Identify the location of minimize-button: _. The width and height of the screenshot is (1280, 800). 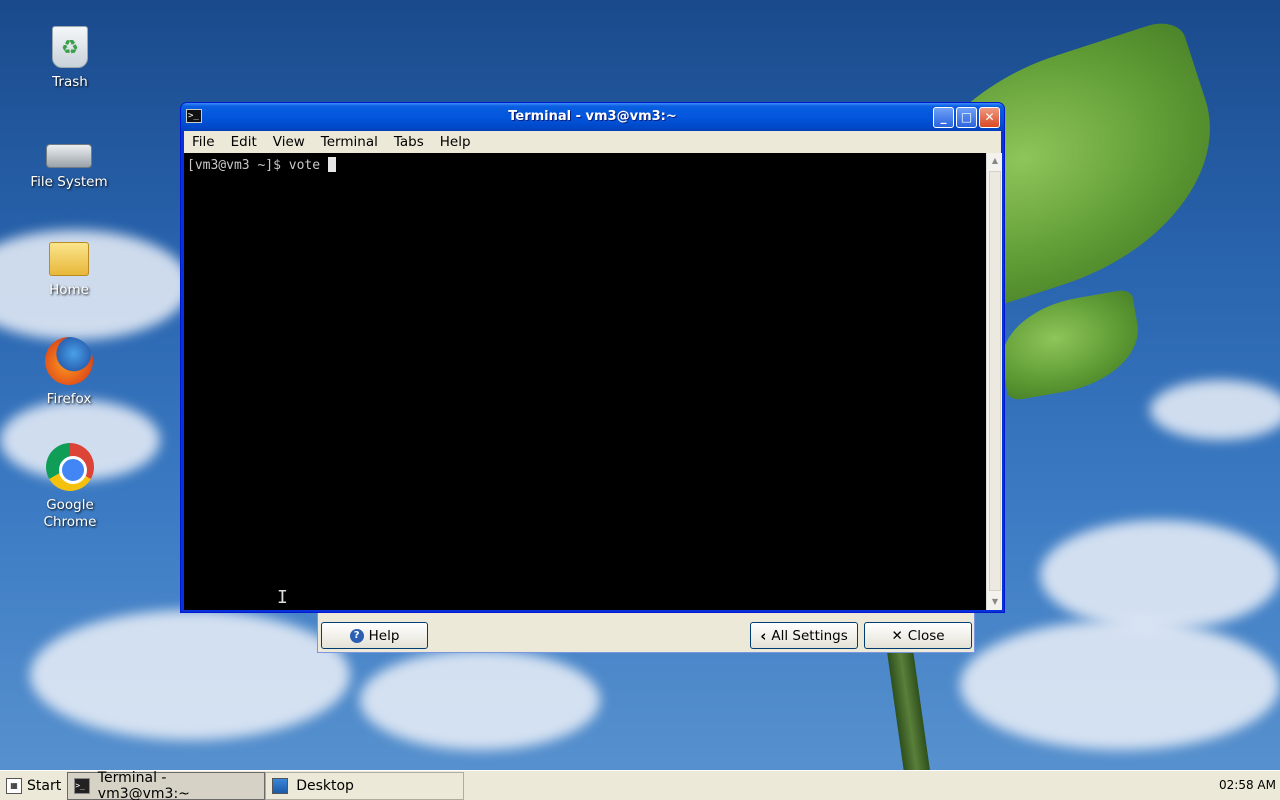
(943, 117).